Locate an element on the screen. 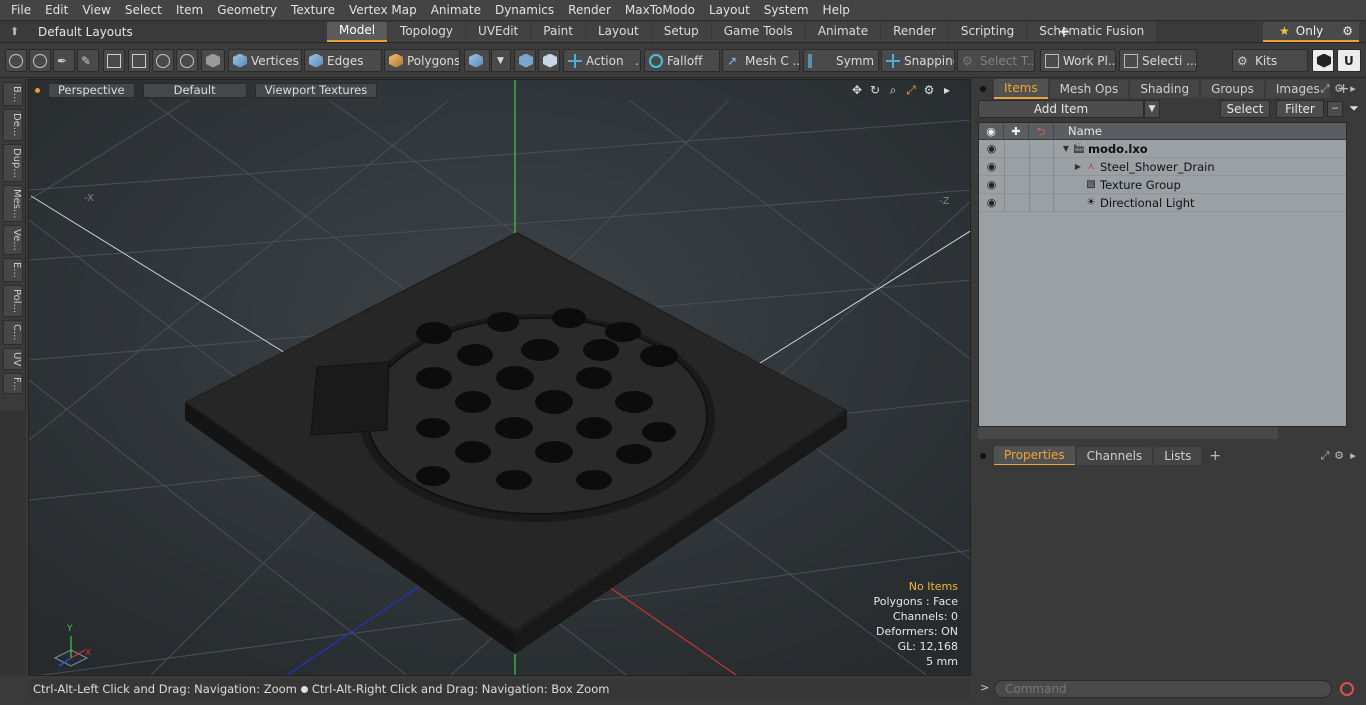 The height and width of the screenshot is (705, 1366). filter-funnel-button: ⏷ is located at coordinates (1354, 109).